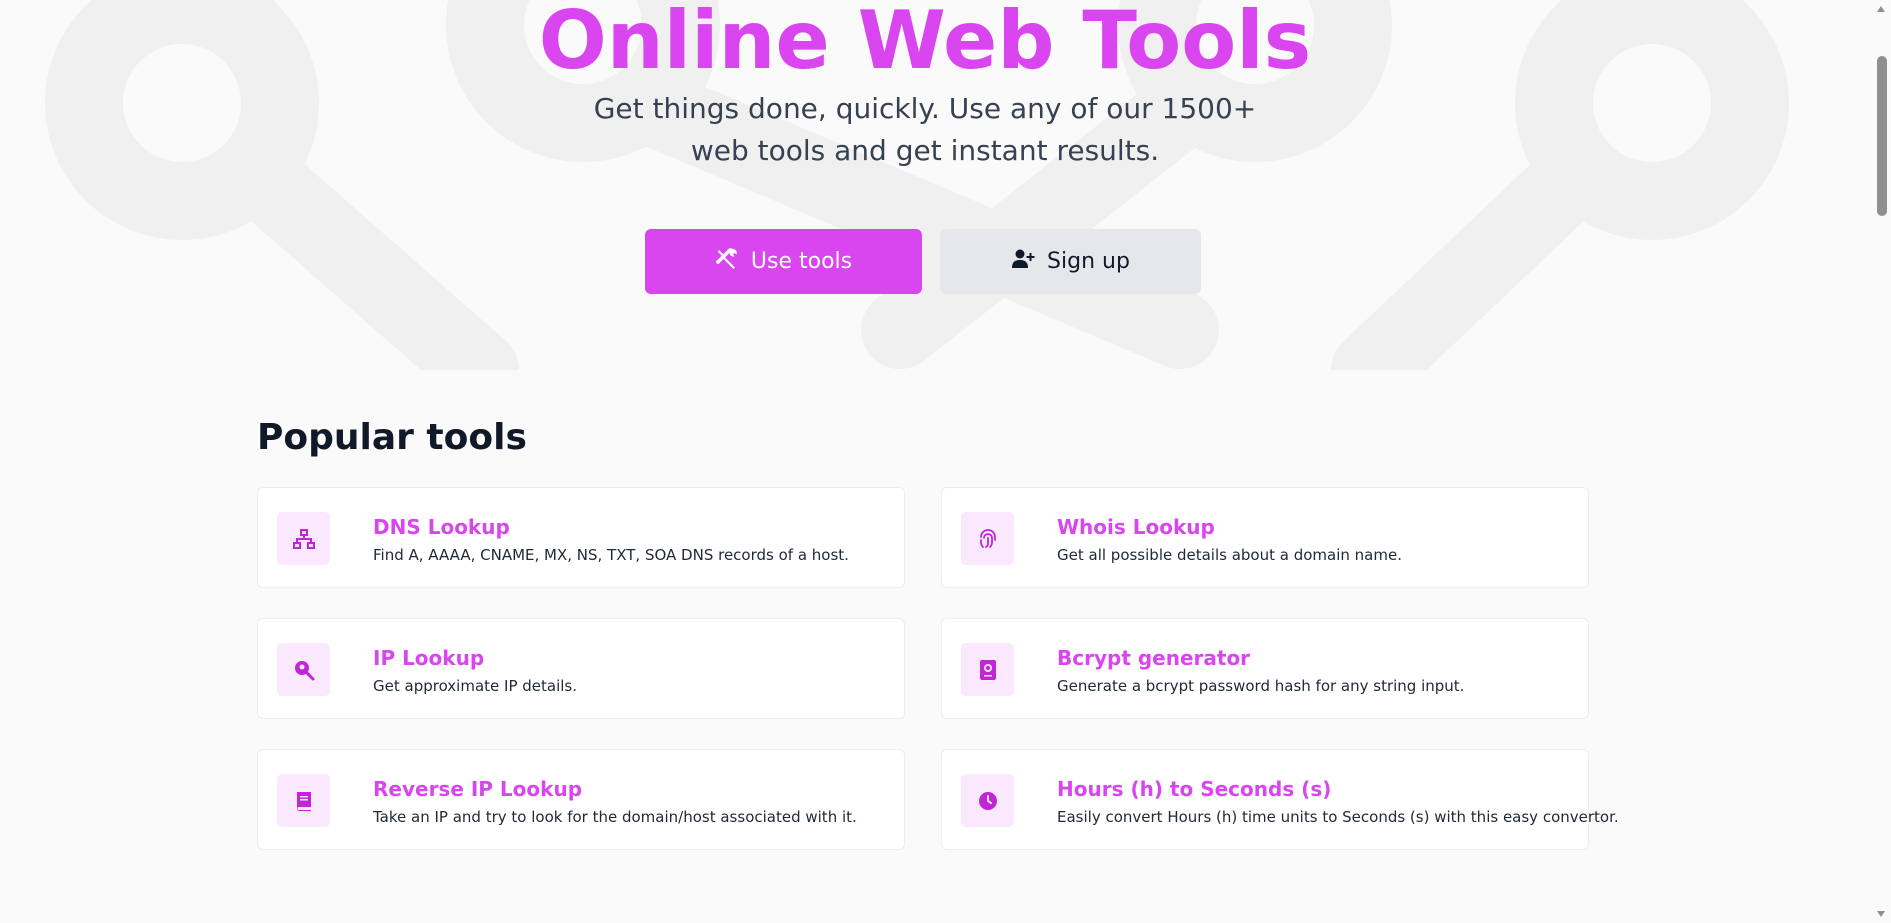 The width and height of the screenshot is (1891, 923). What do you see at coordinates (581, 668) in the screenshot?
I see `tool-card-ip-lookup: IP Lookup Get approximate IP details.` at bounding box center [581, 668].